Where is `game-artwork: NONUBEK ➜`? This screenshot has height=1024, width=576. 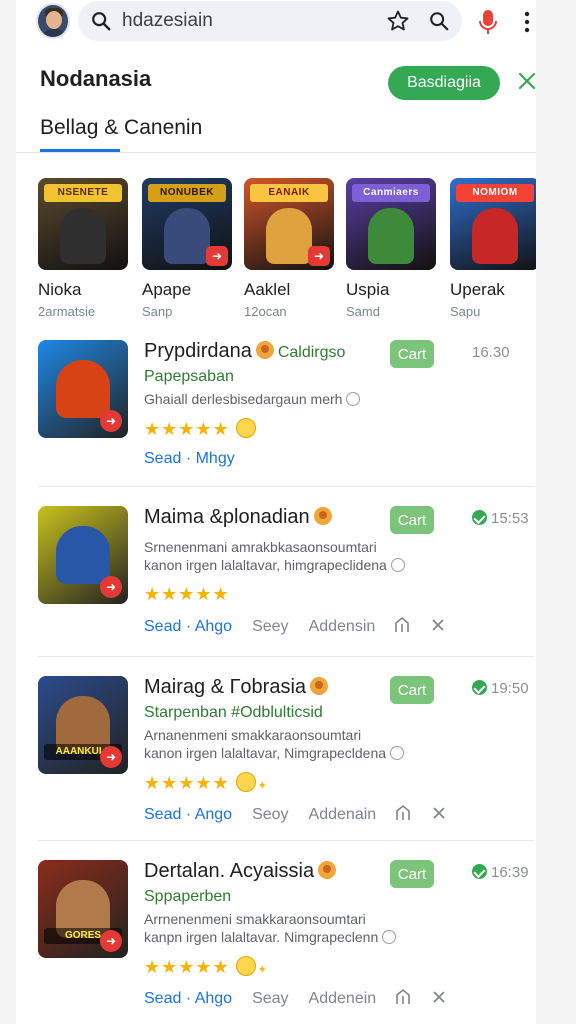 game-artwork: NONUBEK ➜ is located at coordinates (187, 224).